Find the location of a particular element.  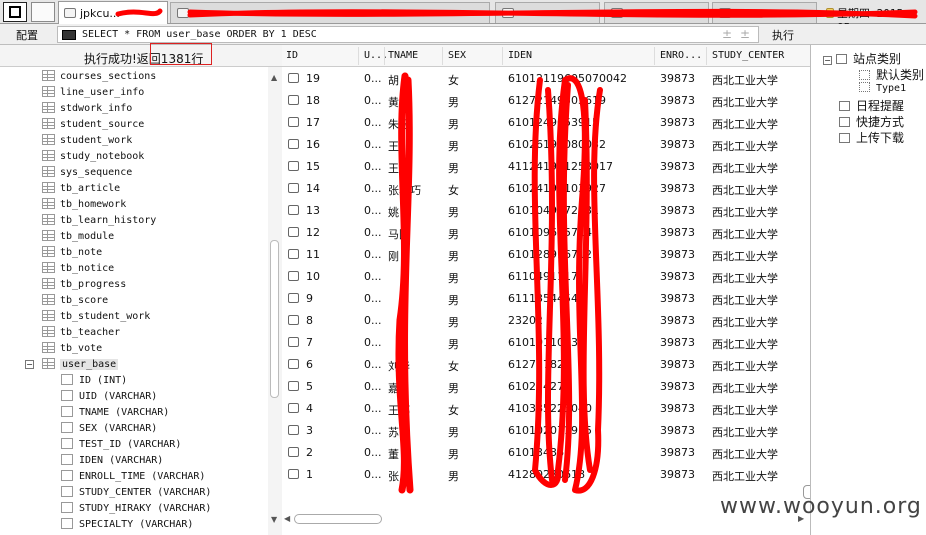

tab-second is located at coordinates (330, 12).